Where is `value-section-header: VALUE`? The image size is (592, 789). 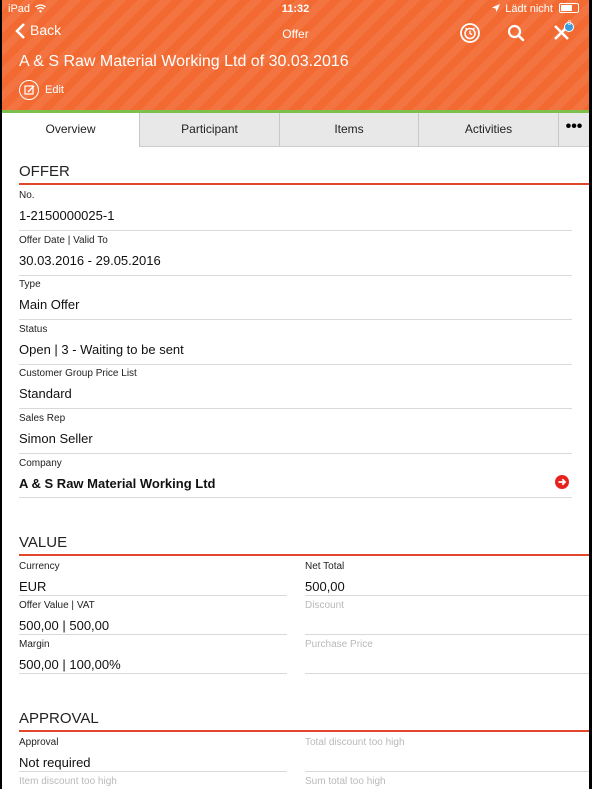 value-section-header: VALUE is located at coordinates (304, 545).